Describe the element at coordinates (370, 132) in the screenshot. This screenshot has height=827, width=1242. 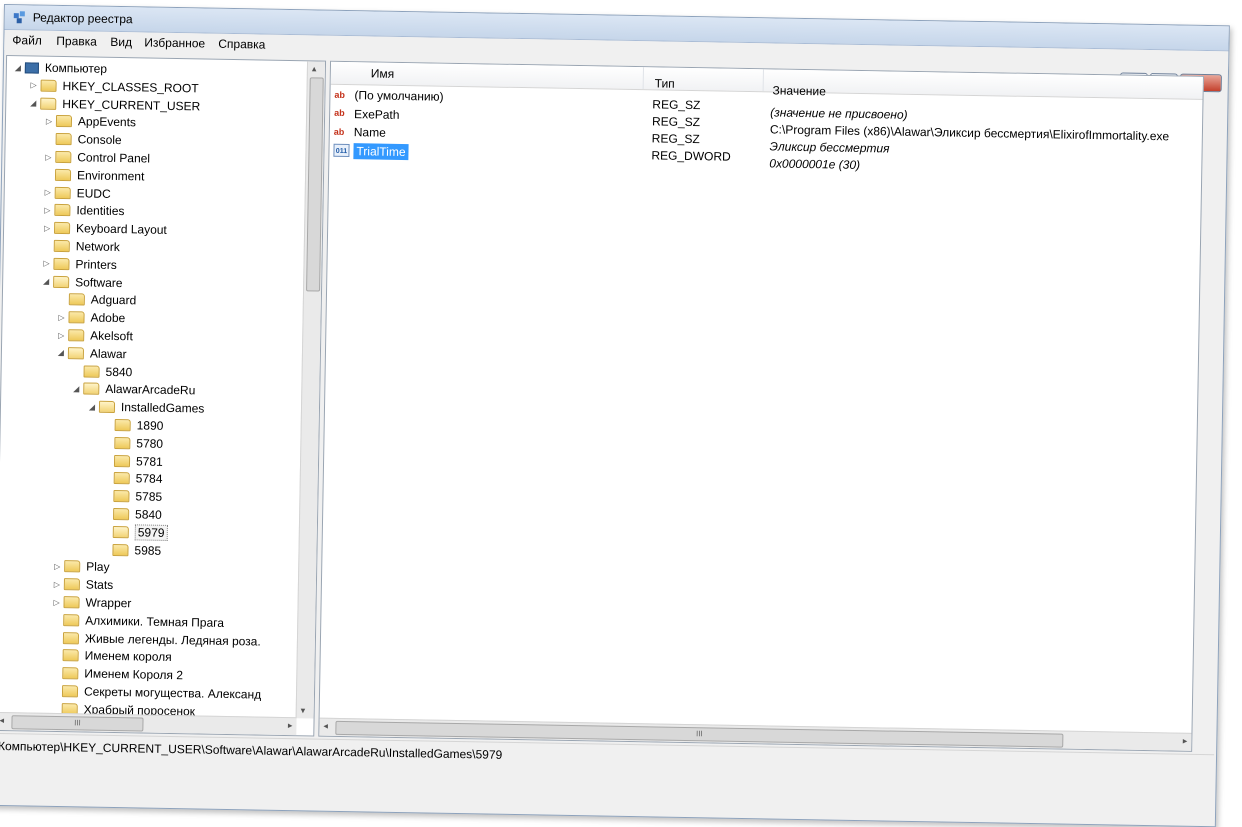
I see `value-name: Name` at that location.